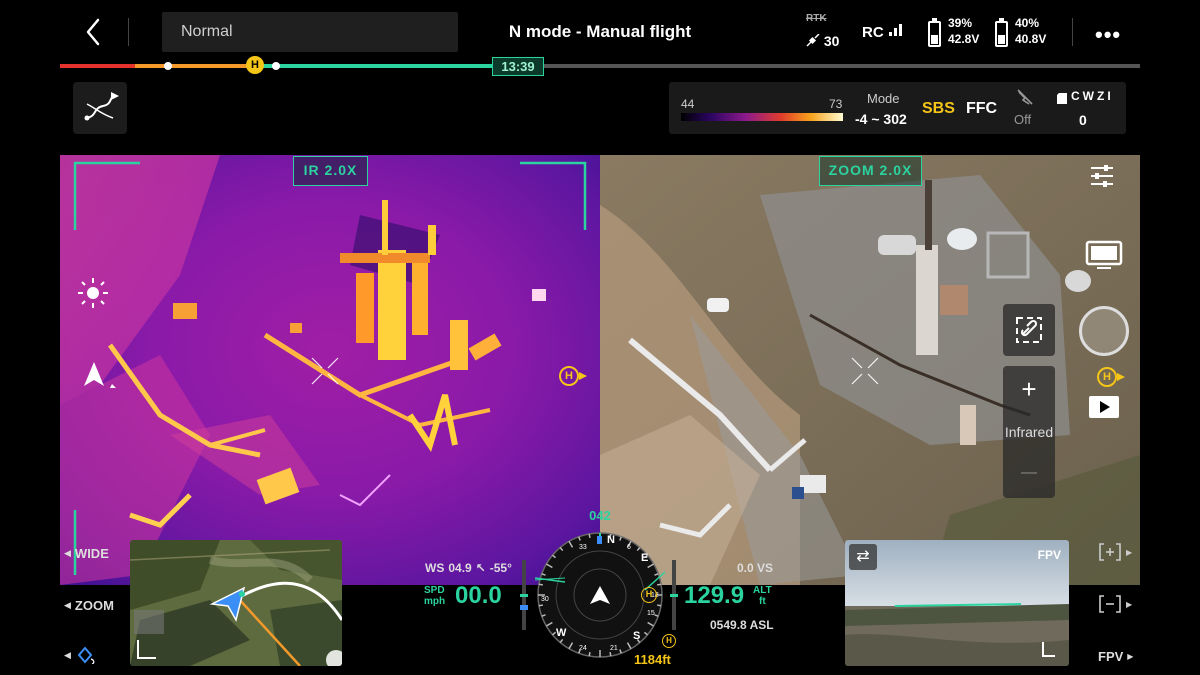 Image resolution: width=1200 pixels, height=675 pixels. I want to click on signal-bars-icon, so click(895, 30).